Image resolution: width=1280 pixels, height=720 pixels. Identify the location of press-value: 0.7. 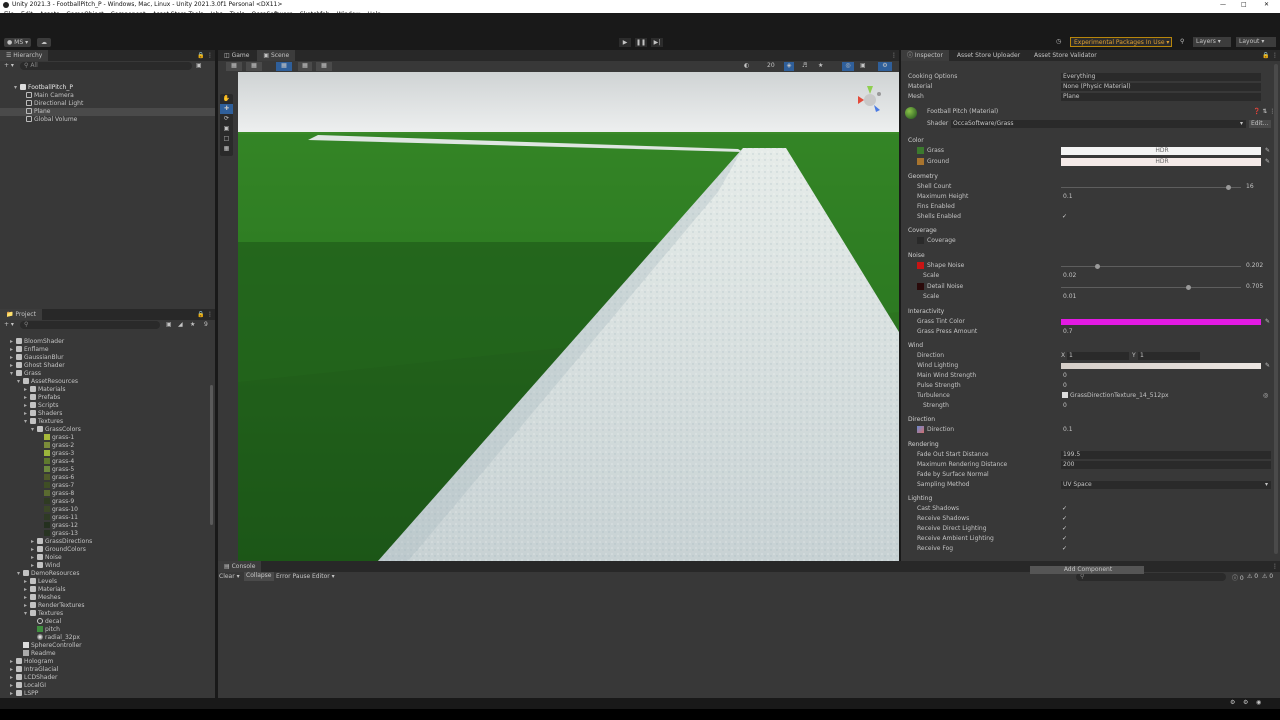
(1068, 332).